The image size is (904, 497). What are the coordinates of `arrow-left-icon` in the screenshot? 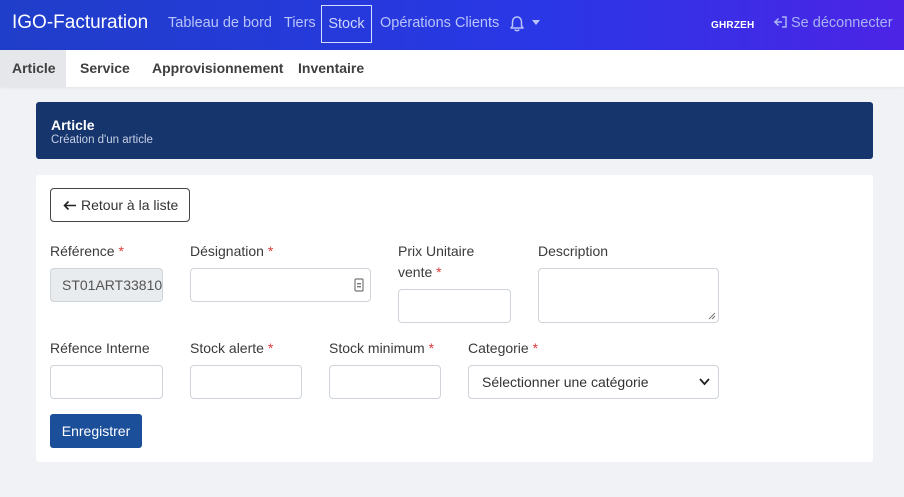 It's located at (69, 205).